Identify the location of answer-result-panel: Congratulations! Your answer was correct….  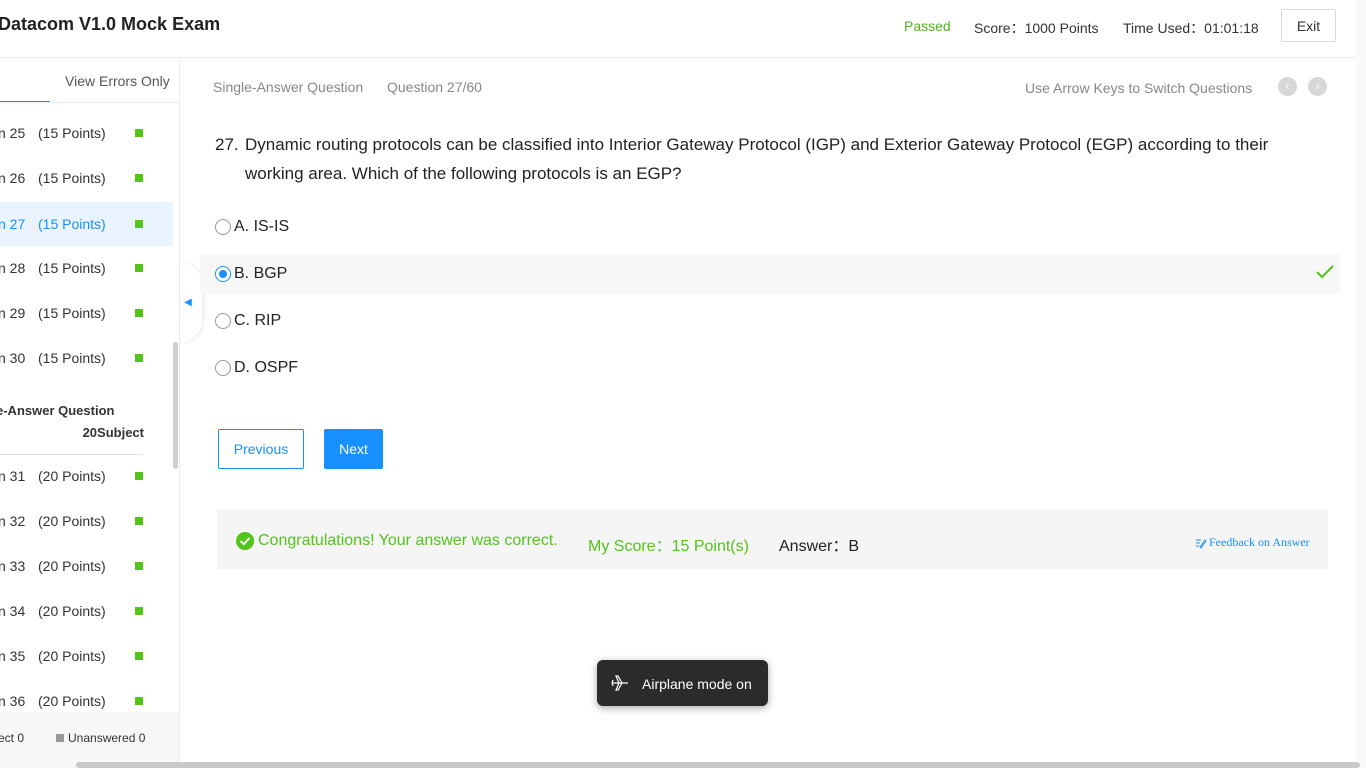
(772, 539).